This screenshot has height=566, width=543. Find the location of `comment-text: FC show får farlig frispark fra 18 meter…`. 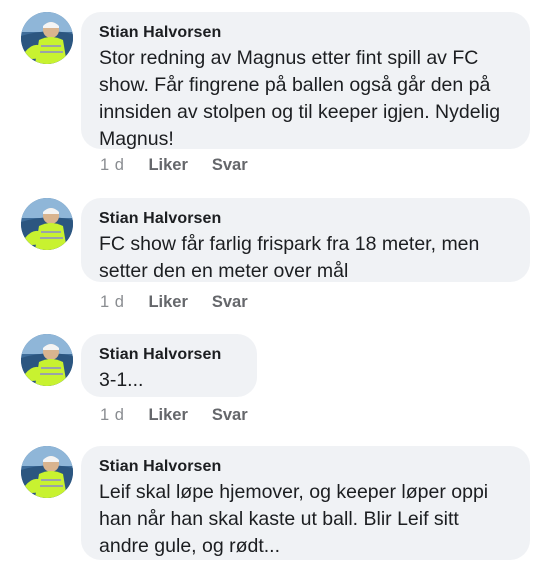

comment-text: FC show får farlig frispark fra 18 meter… is located at coordinates (289, 257).